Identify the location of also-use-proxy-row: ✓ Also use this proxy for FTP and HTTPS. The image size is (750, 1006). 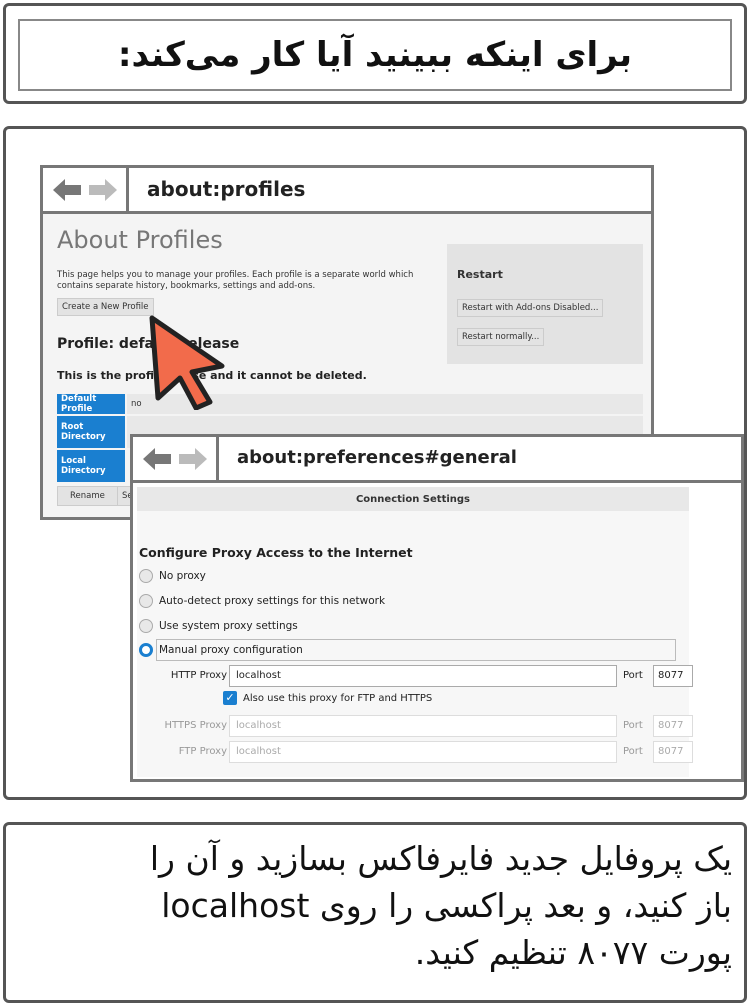
(327, 698).